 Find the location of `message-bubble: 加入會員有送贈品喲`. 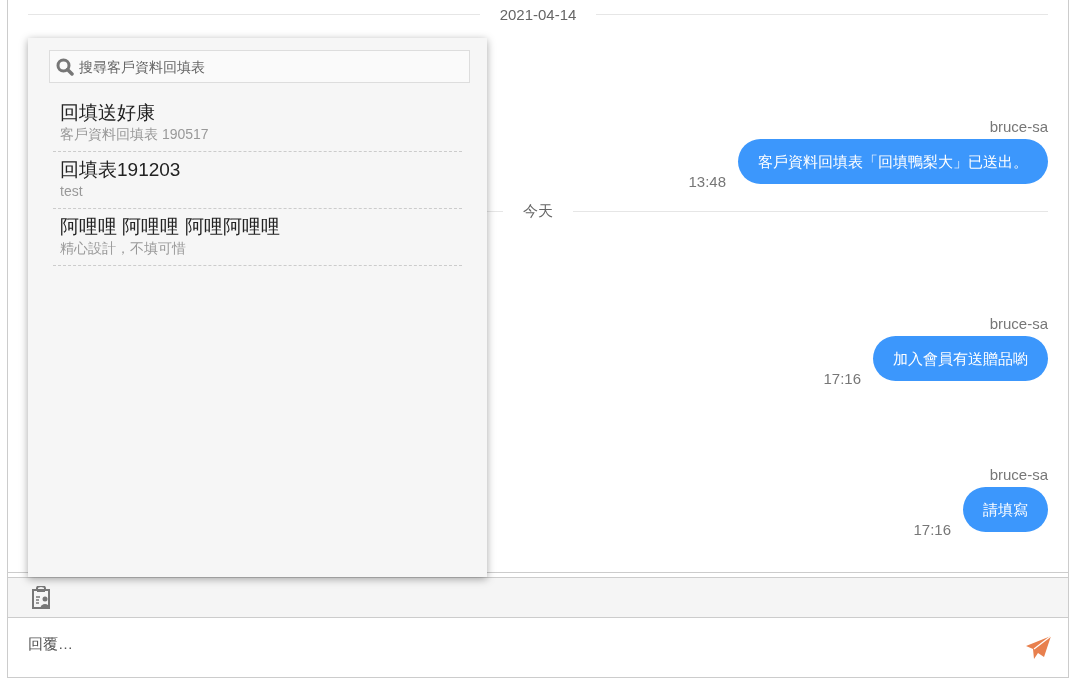

message-bubble: 加入會員有送贈品喲 is located at coordinates (960, 358).